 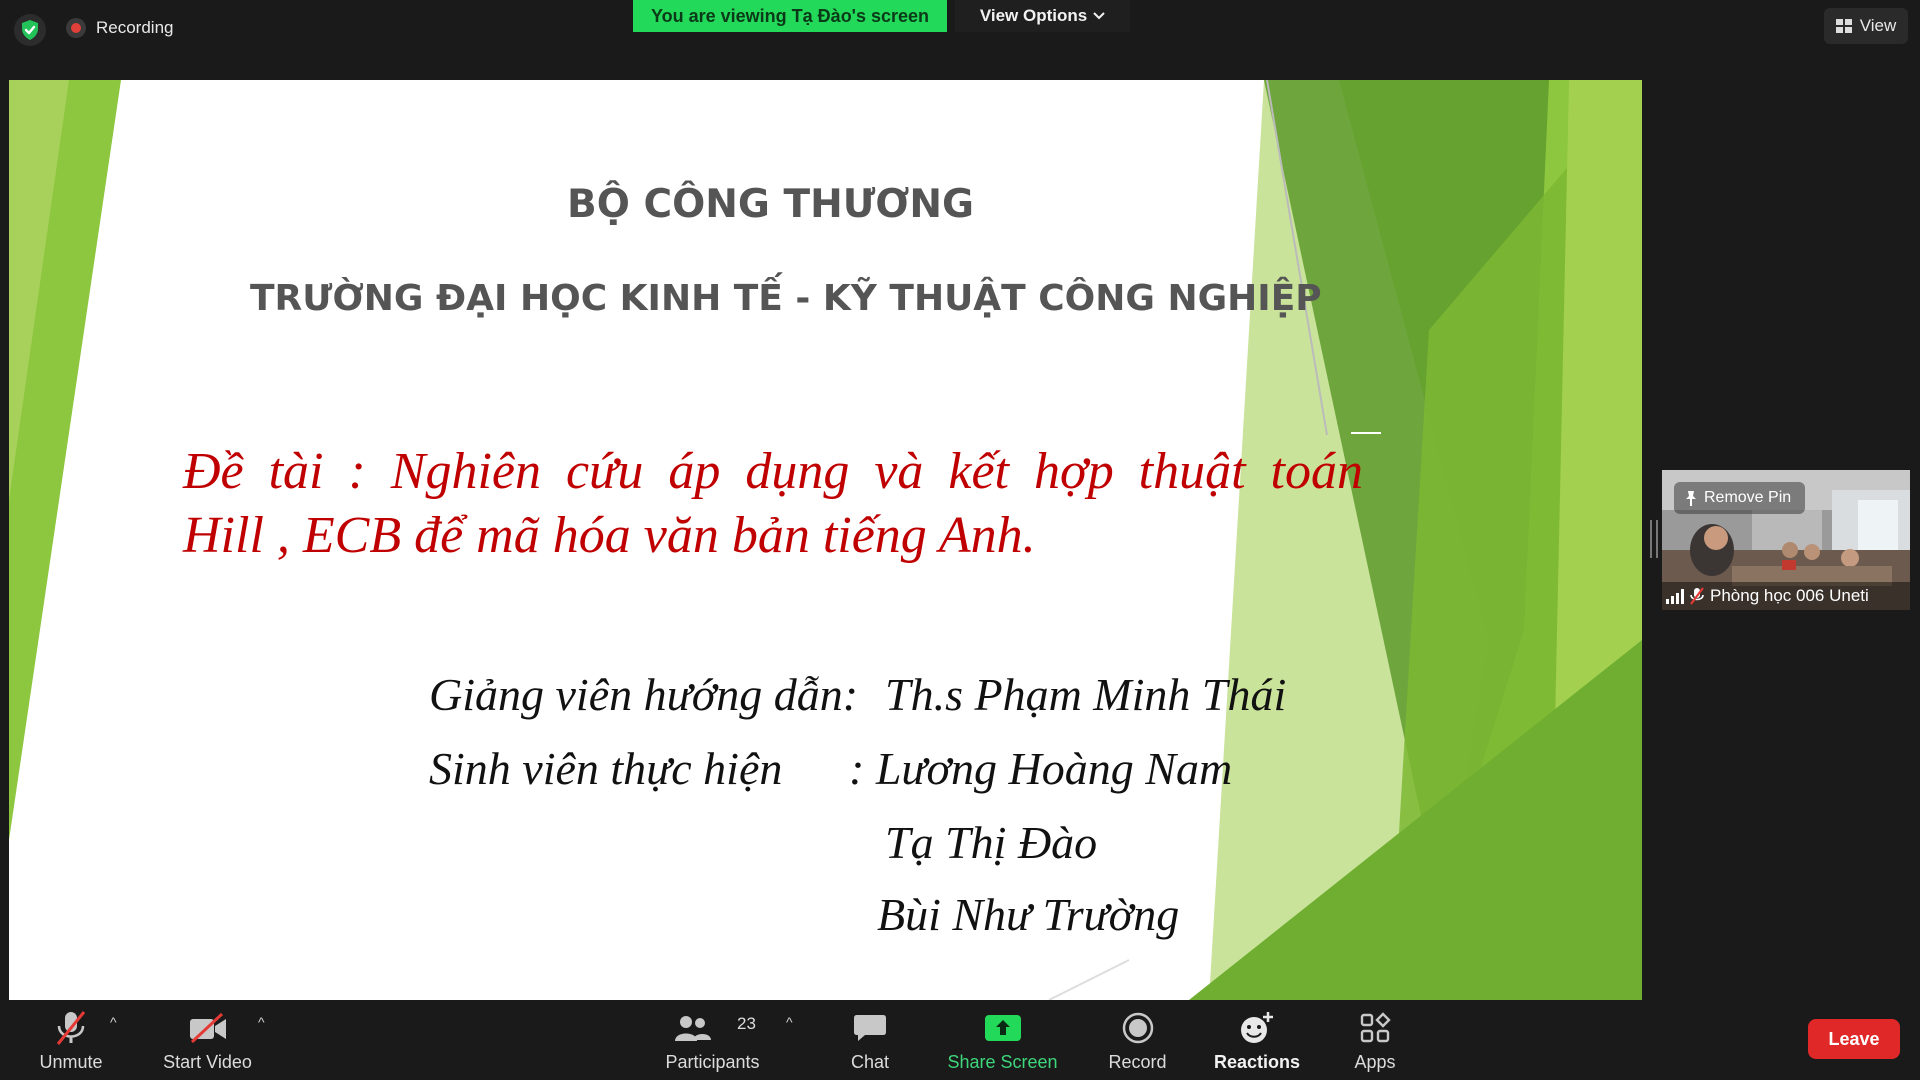 I want to click on participants-count: 23, so click(x=746, y=1023).